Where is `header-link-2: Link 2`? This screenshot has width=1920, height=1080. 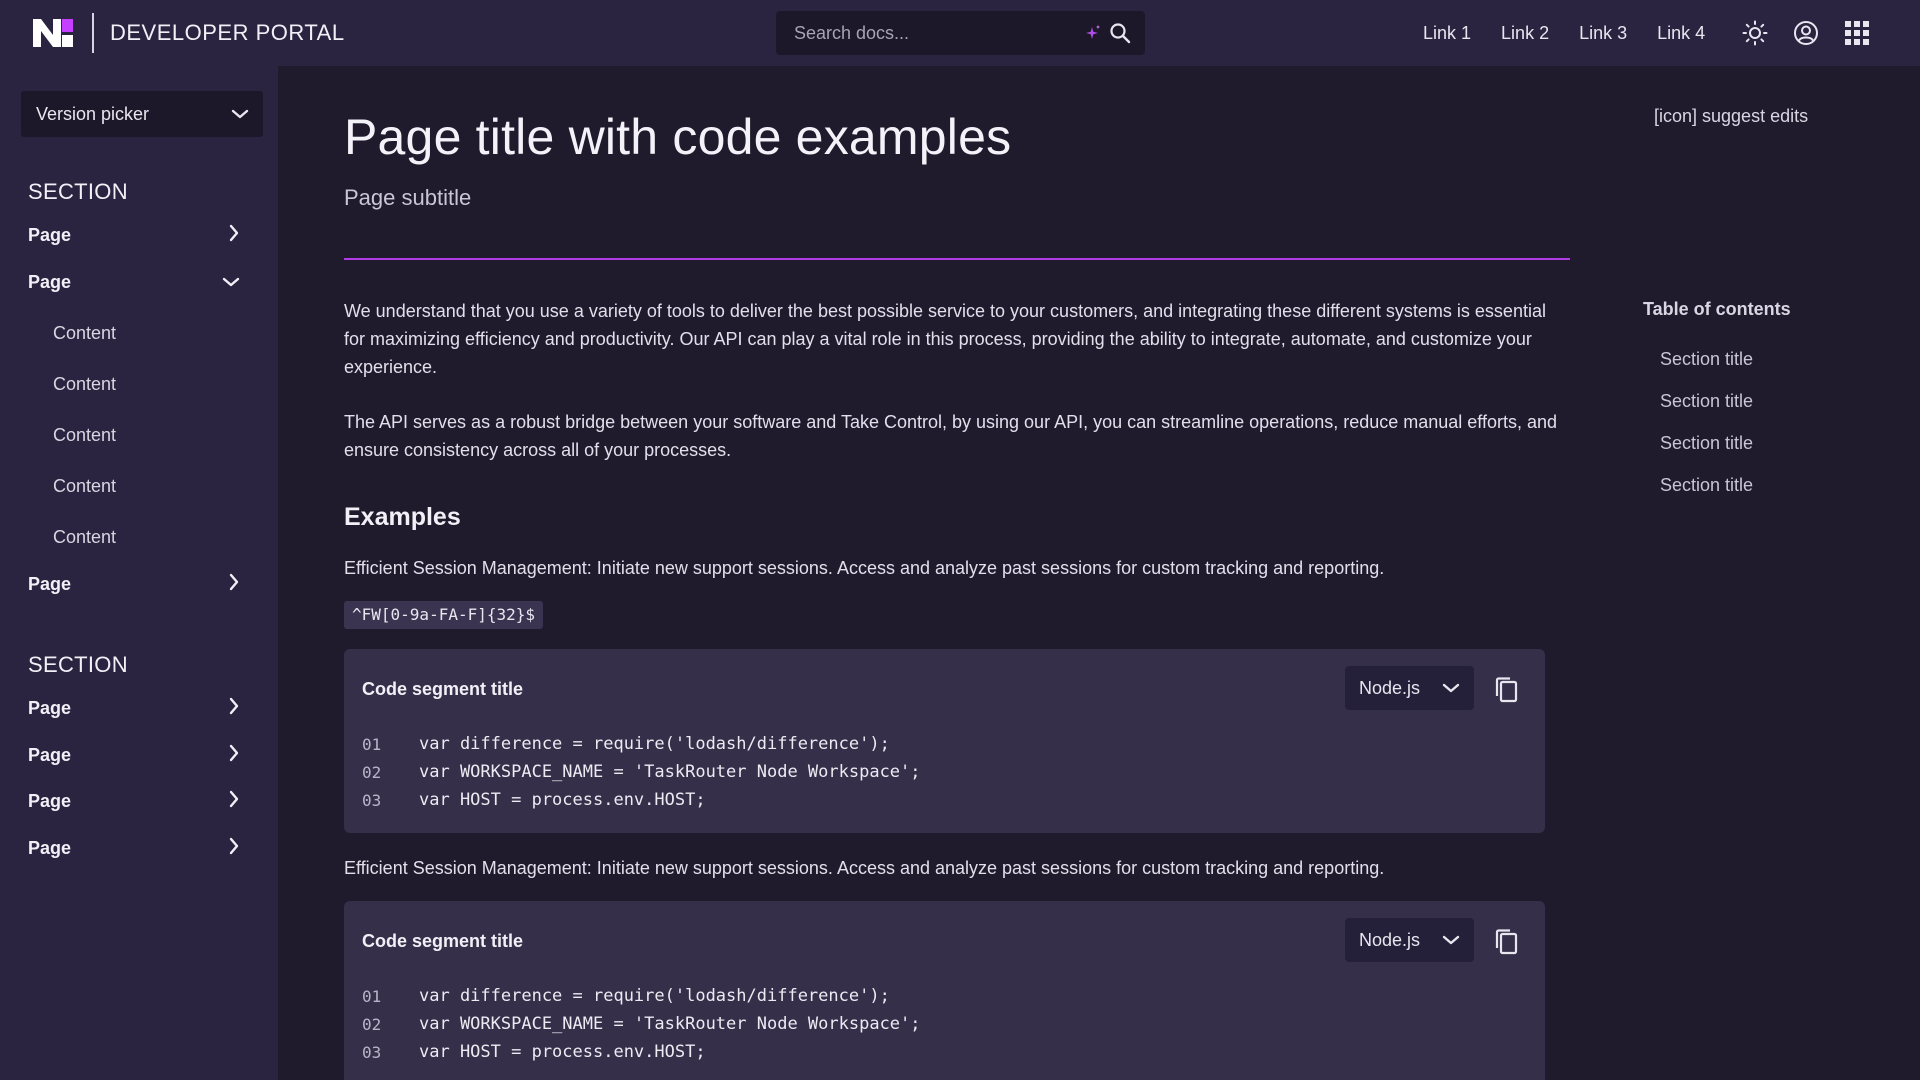 header-link-2: Link 2 is located at coordinates (1525, 33).